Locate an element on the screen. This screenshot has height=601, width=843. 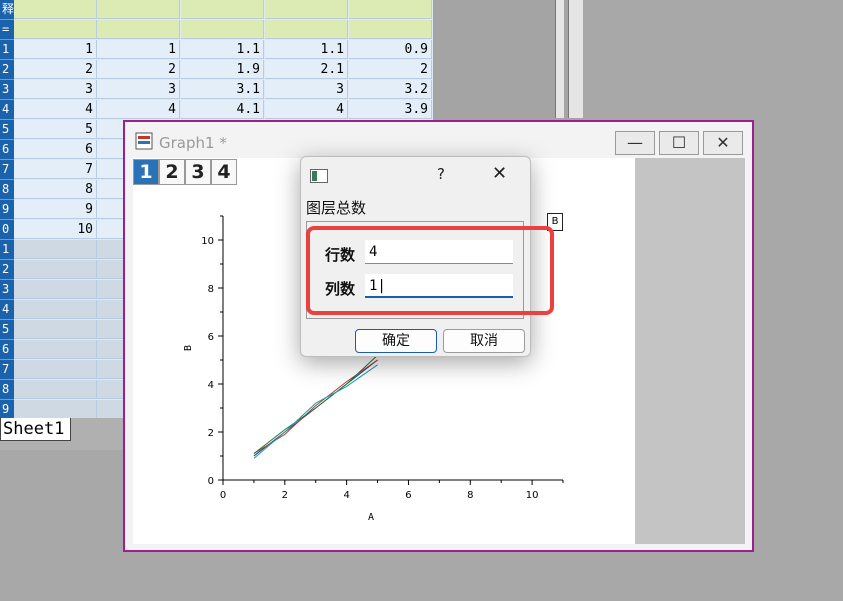
table-cell: 7 is located at coordinates (55, 169).